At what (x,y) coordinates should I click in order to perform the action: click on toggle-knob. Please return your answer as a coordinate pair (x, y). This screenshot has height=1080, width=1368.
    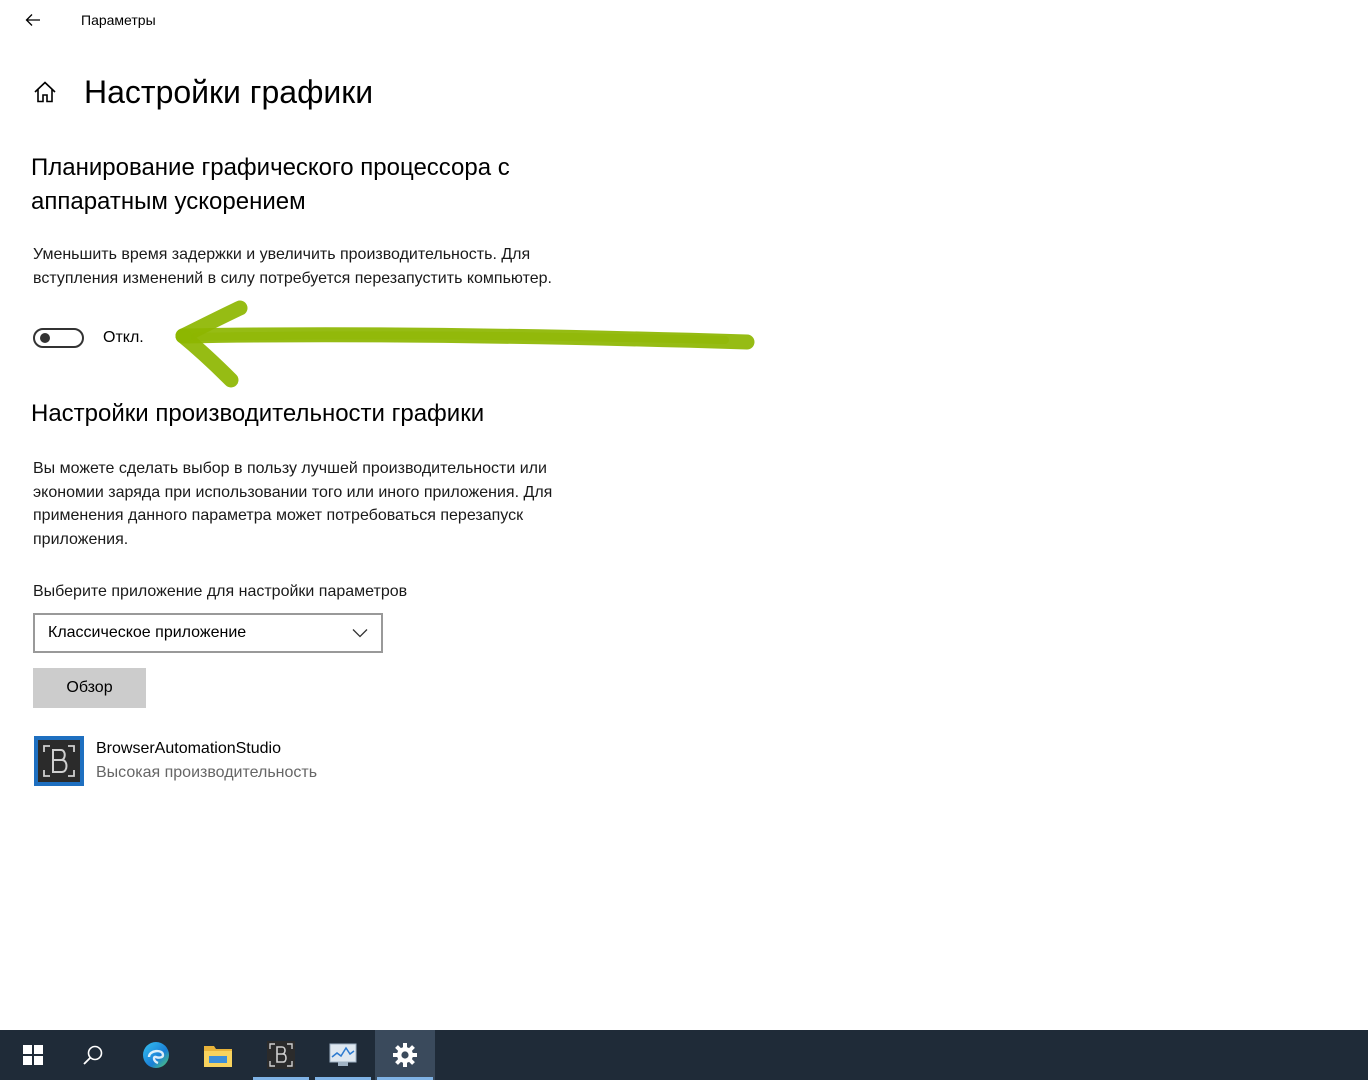
    Looking at the image, I should click on (45, 338).